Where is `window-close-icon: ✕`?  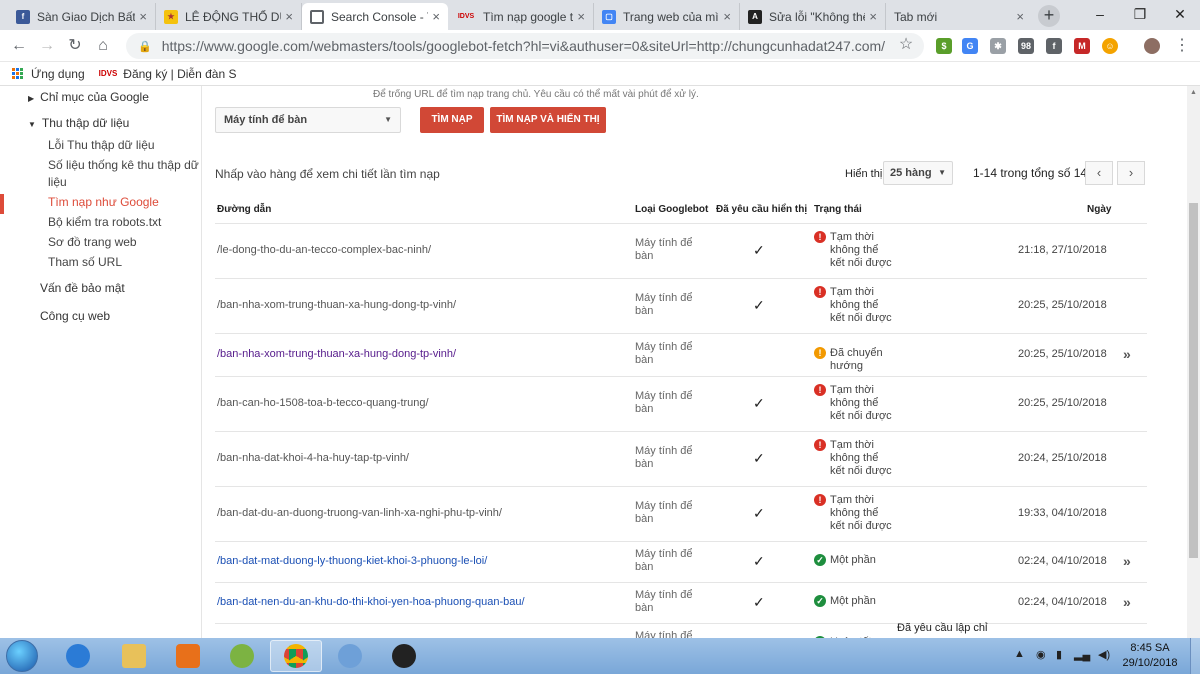
window-close-icon: ✕ is located at coordinates (1180, 15).